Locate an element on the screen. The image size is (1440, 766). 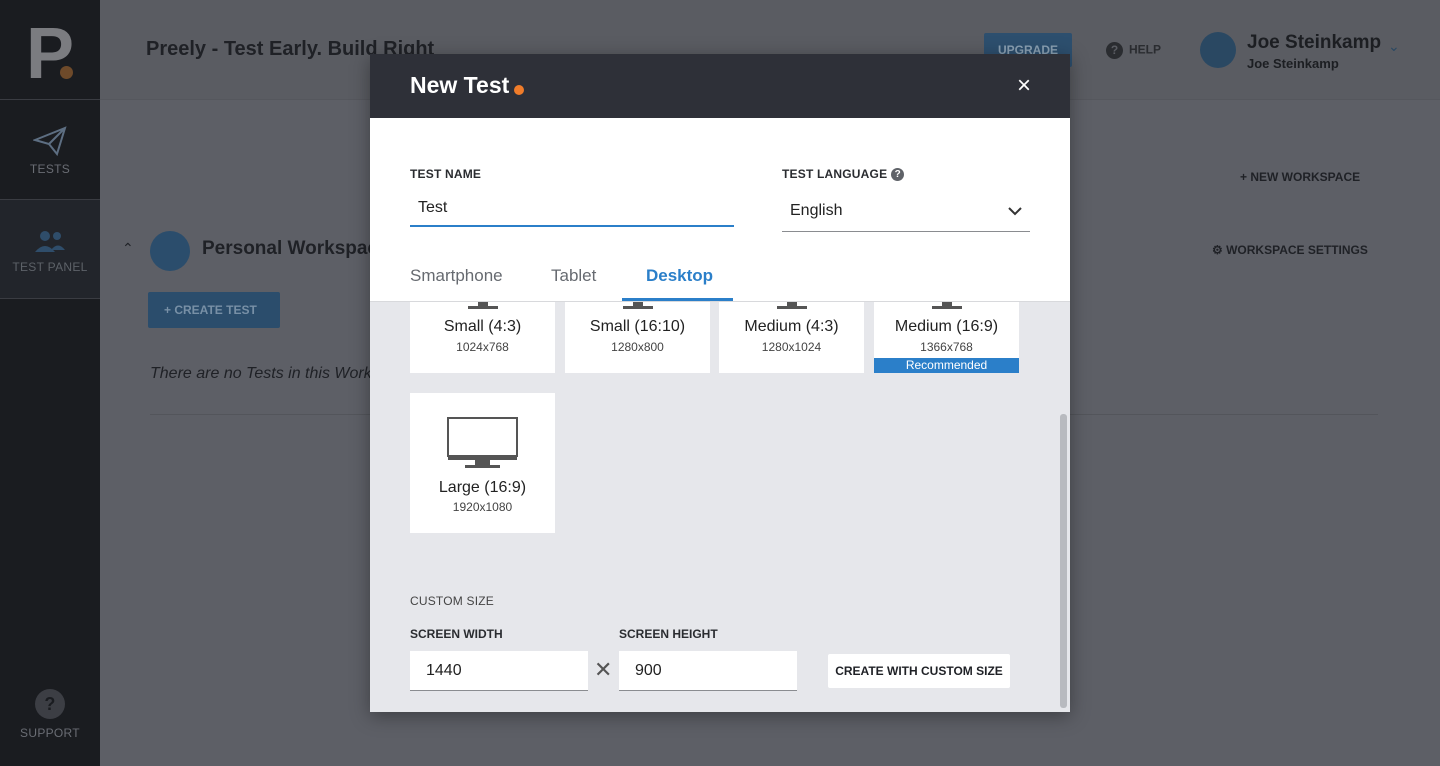
help-link: ? HELP is located at coordinates (1133, 50).